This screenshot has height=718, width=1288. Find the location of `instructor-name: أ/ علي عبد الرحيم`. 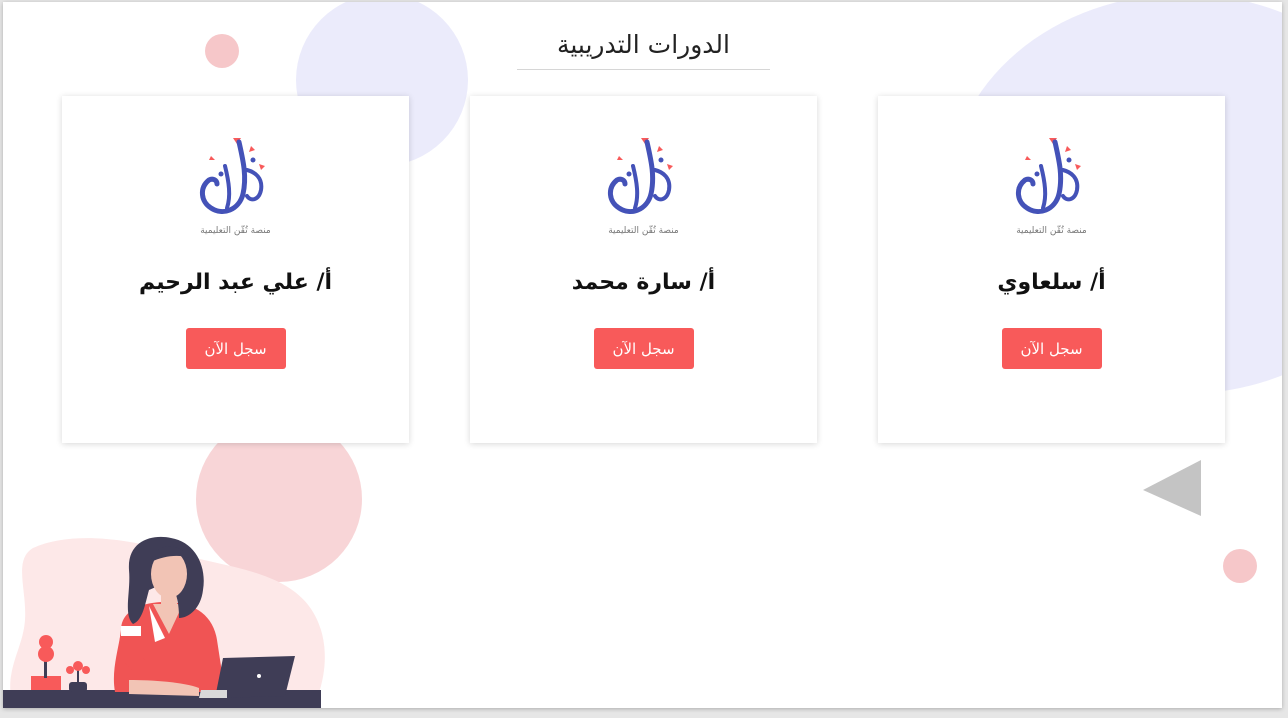

instructor-name: أ/ علي عبد الرحيم is located at coordinates (235, 282).